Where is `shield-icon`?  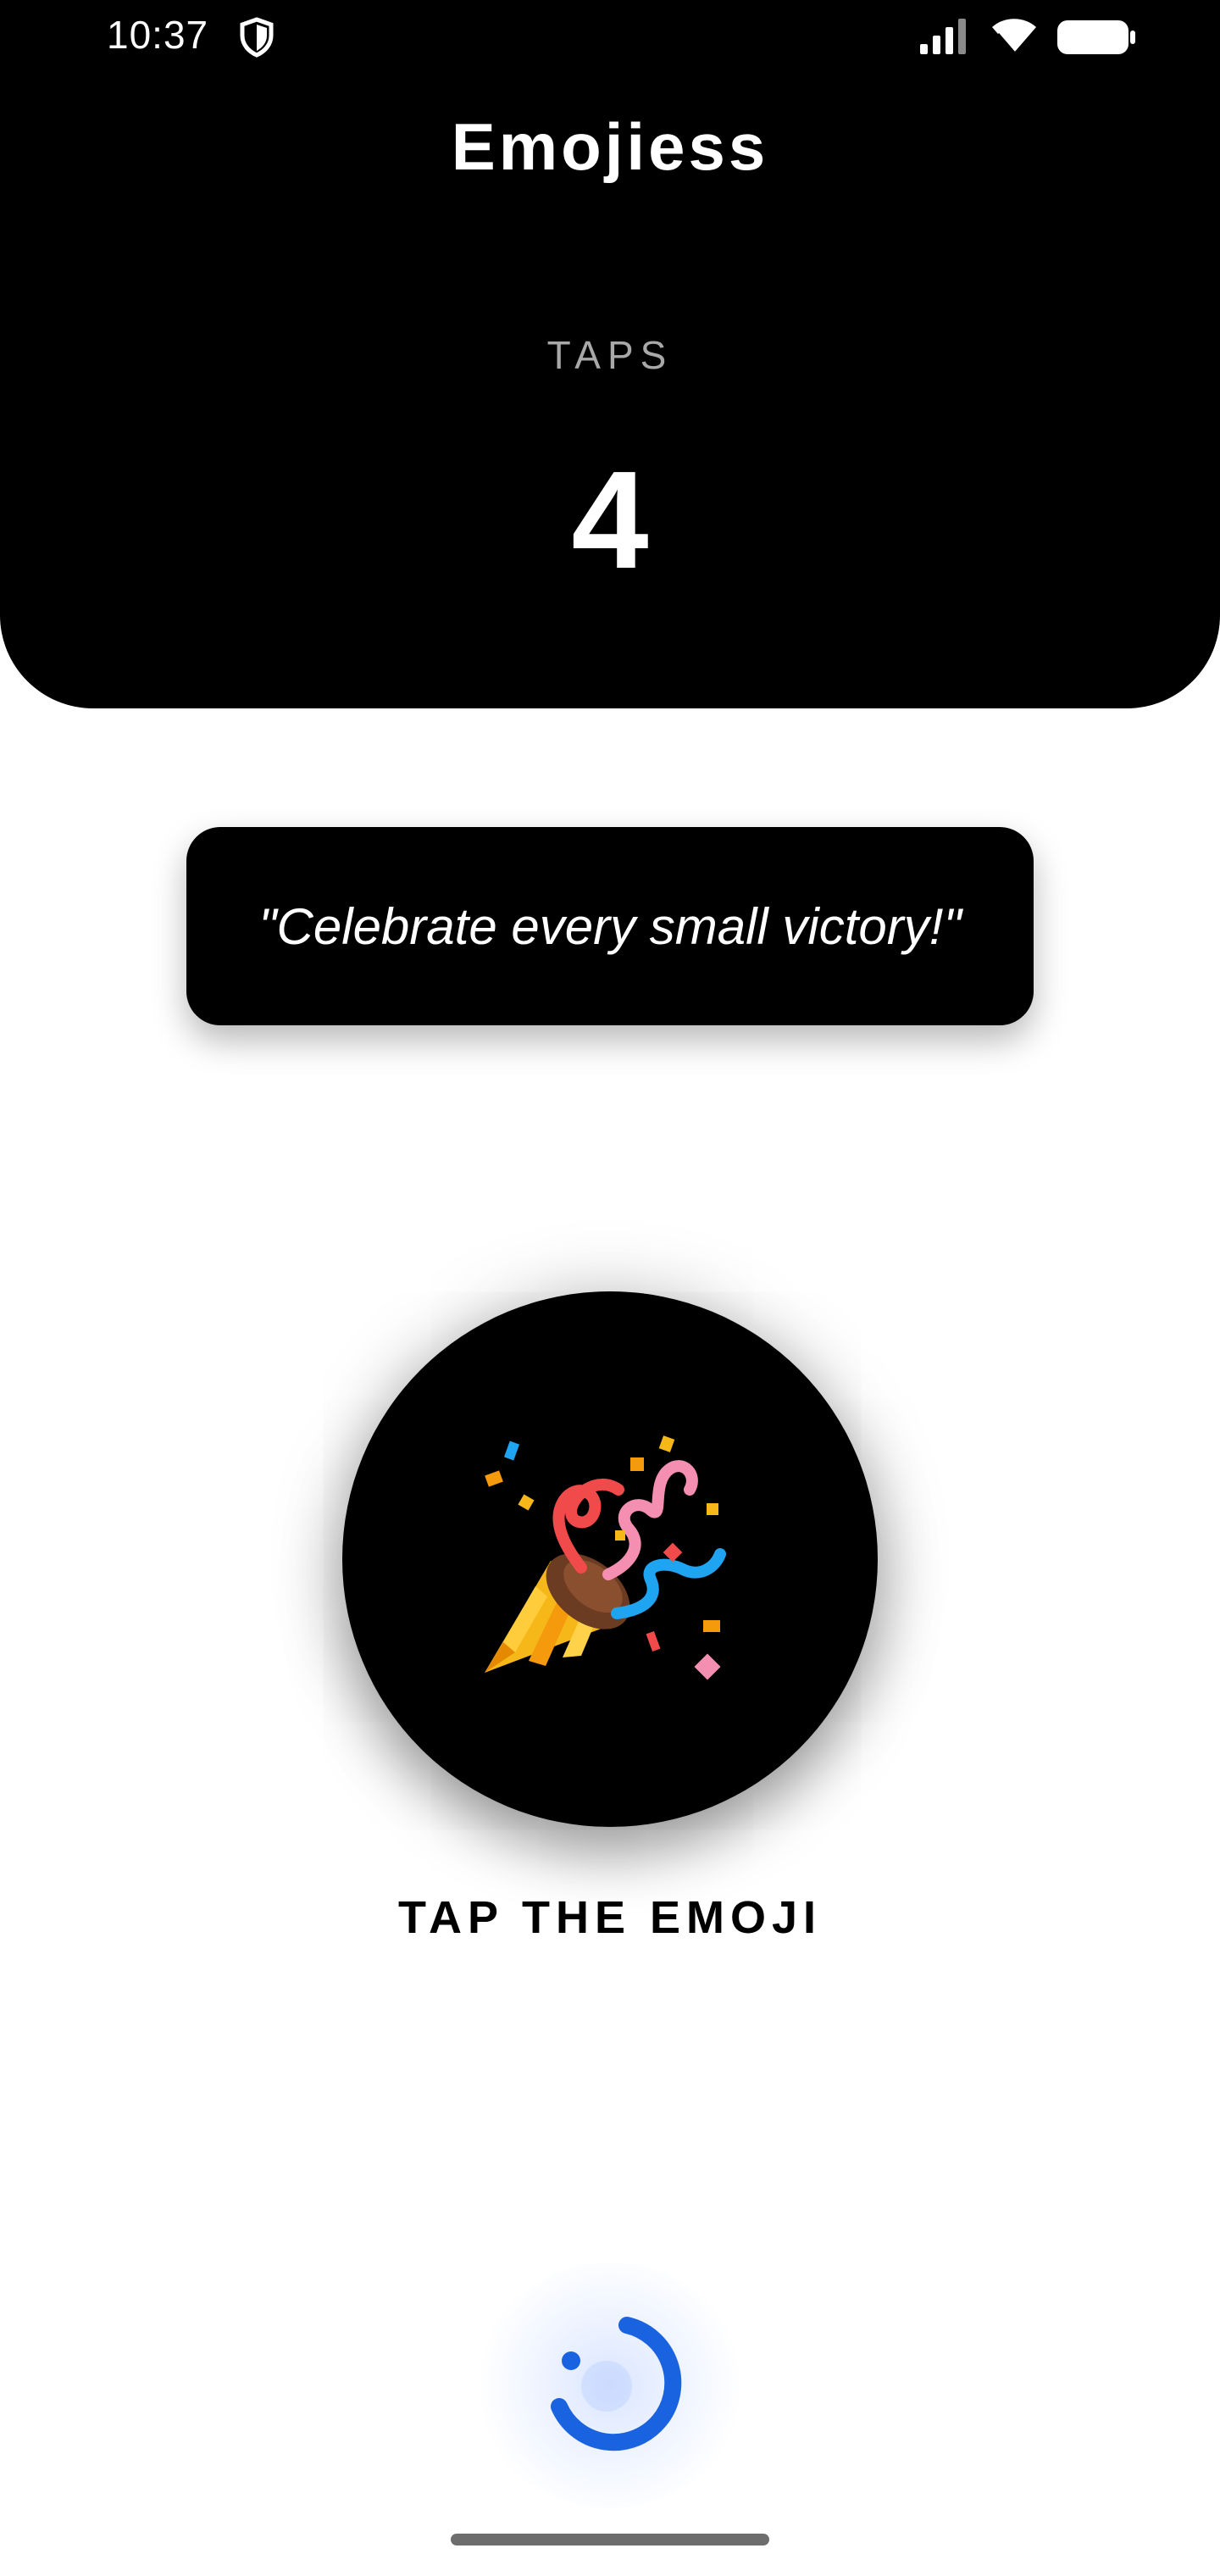
shield-icon is located at coordinates (257, 37).